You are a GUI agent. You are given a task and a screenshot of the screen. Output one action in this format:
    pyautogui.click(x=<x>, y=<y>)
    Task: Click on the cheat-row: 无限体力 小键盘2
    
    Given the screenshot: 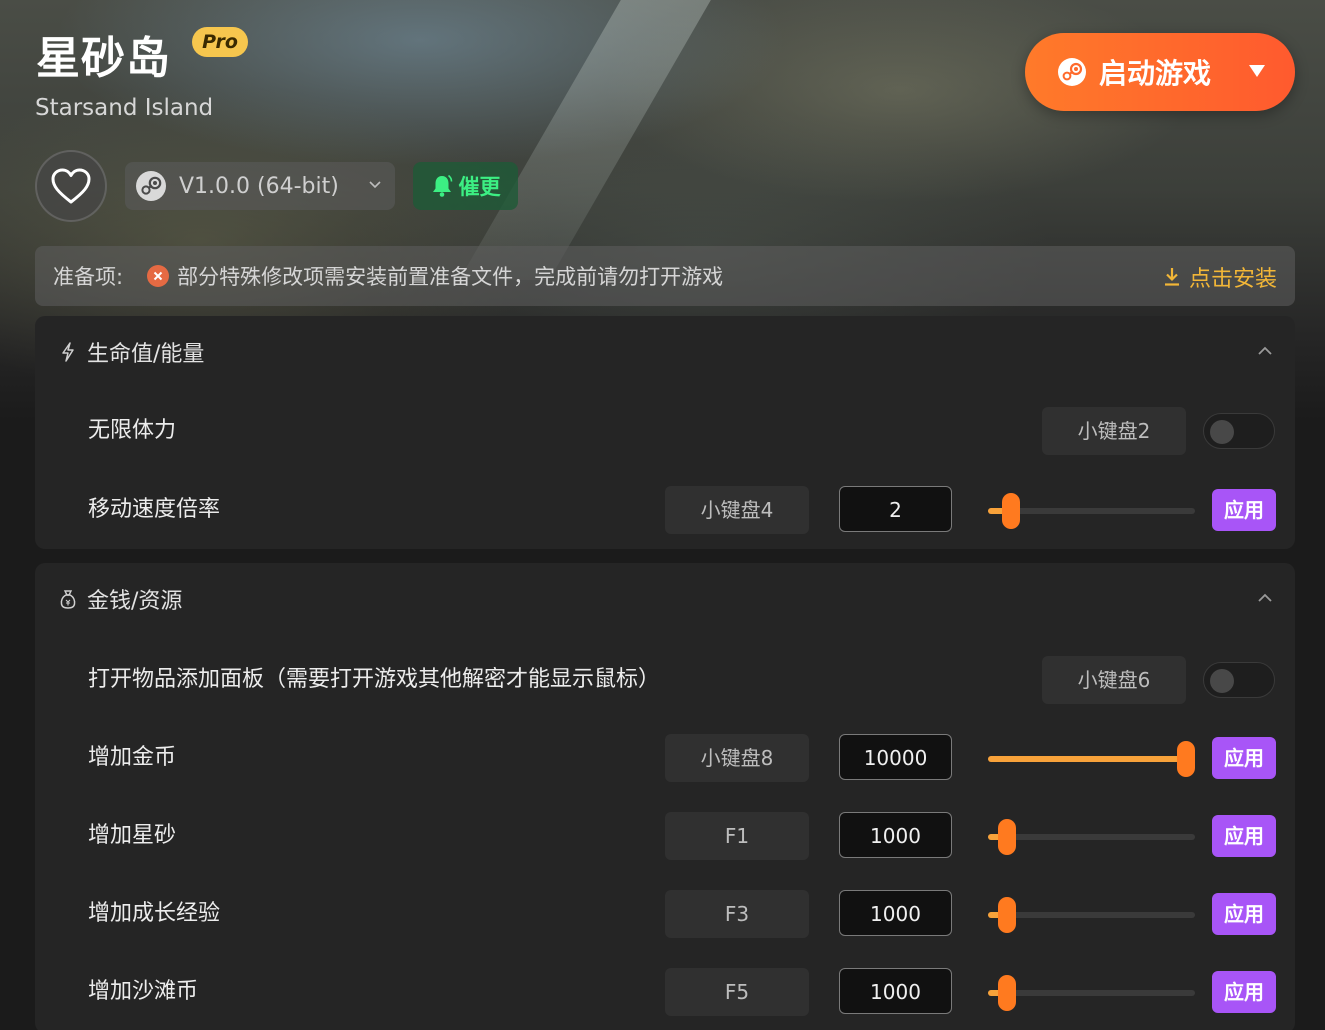 What is the action you would take?
    pyautogui.click(x=665, y=431)
    